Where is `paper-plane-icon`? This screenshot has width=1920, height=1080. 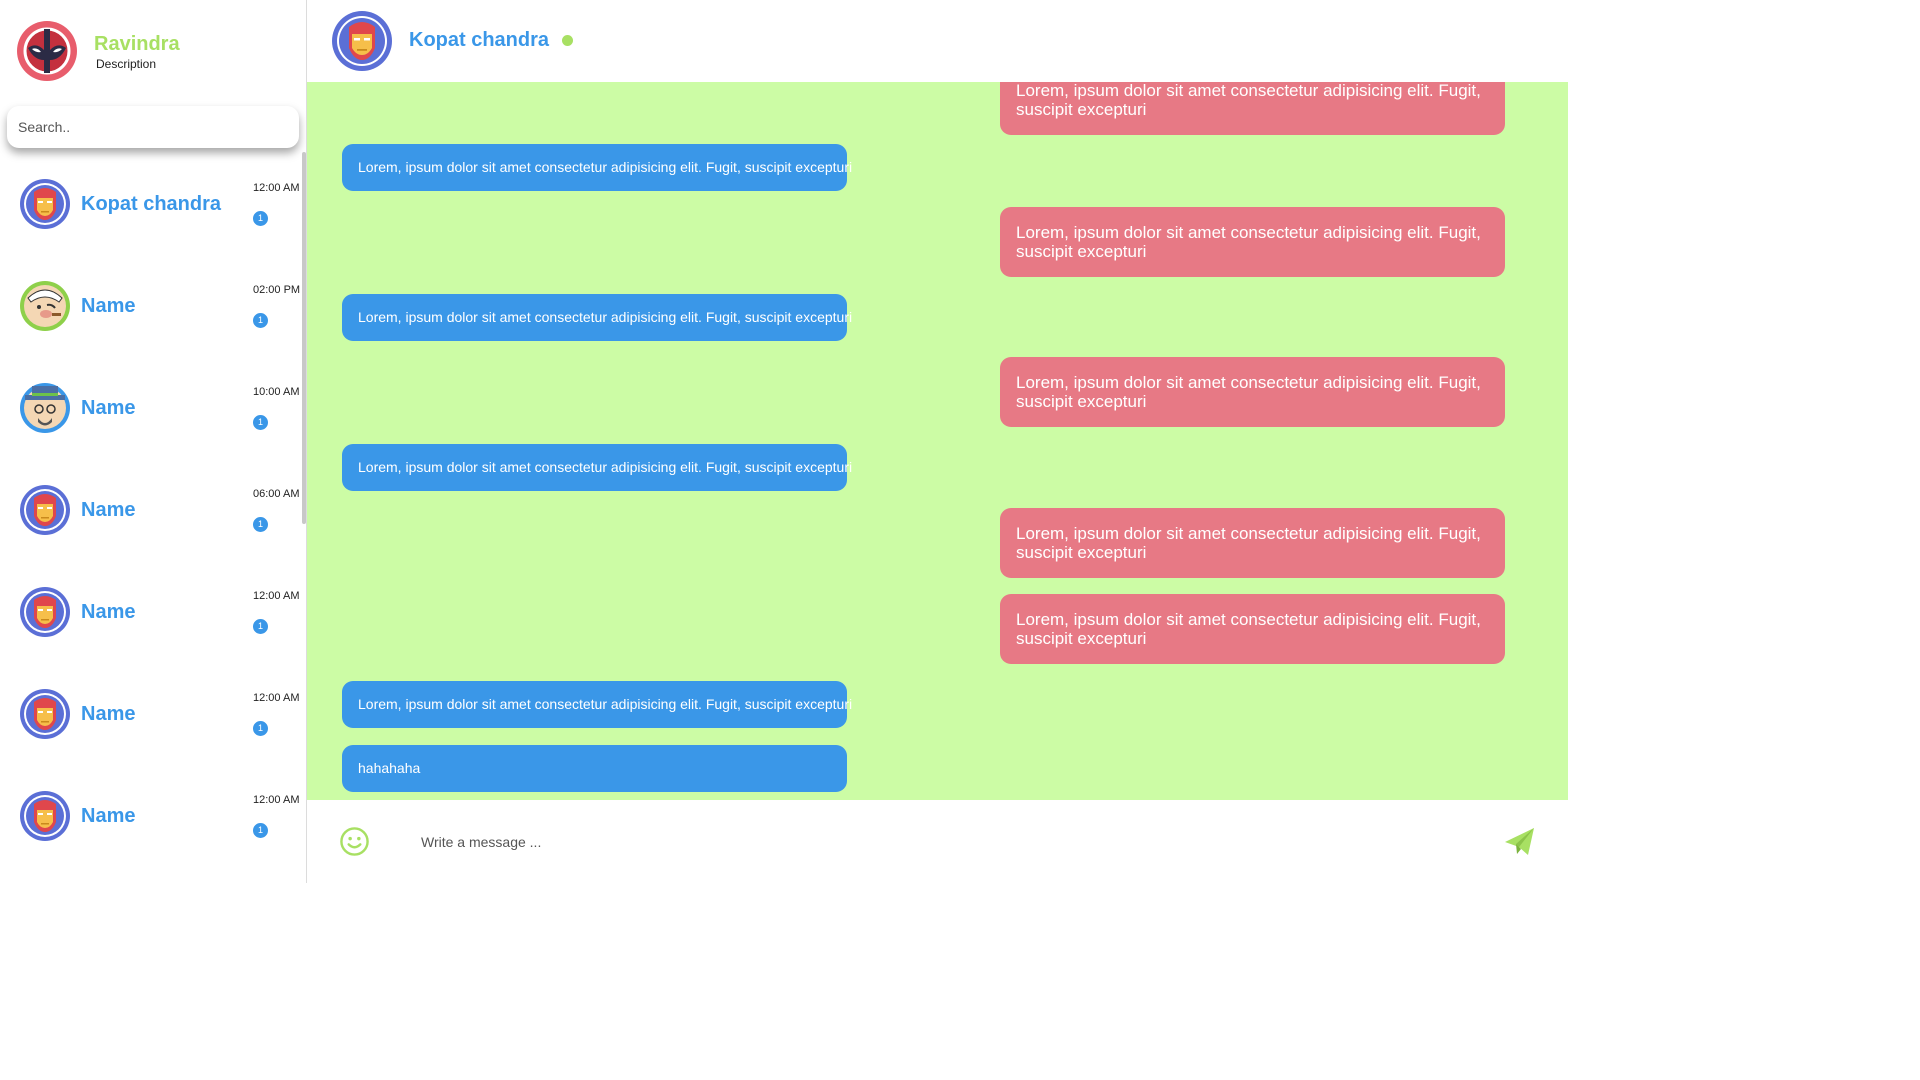
paper-plane-icon is located at coordinates (1520, 841).